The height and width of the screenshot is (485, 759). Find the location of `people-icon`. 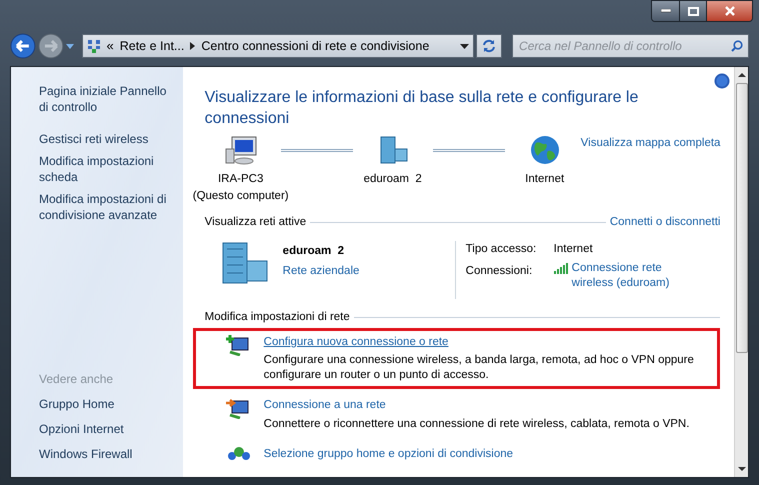

people-icon is located at coordinates (238, 453).